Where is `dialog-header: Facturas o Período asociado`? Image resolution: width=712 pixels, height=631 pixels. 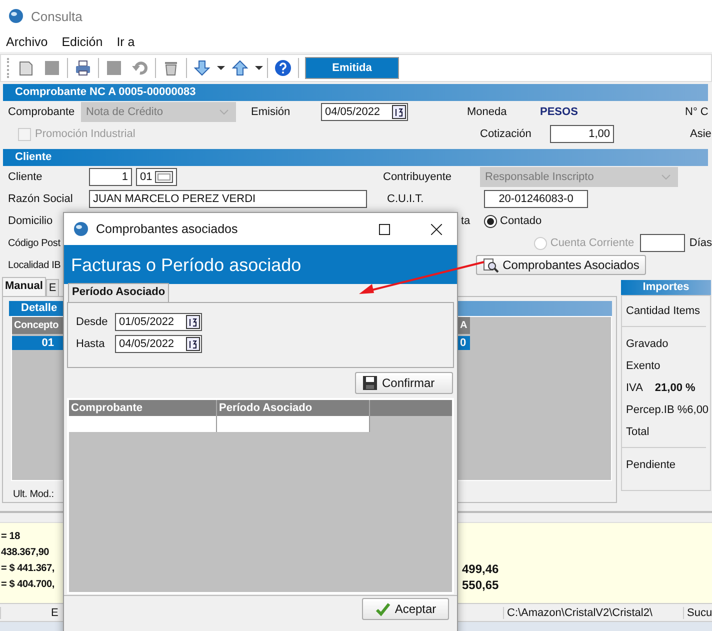
dialog-header: Facturas o Período asociado is located at coordinates (260, 264).